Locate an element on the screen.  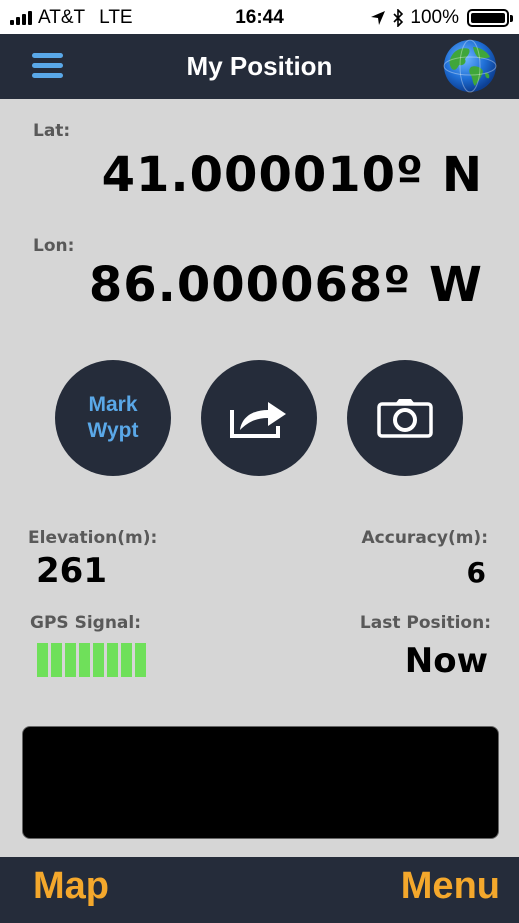
camera-button is located at coordinates (405, 418).